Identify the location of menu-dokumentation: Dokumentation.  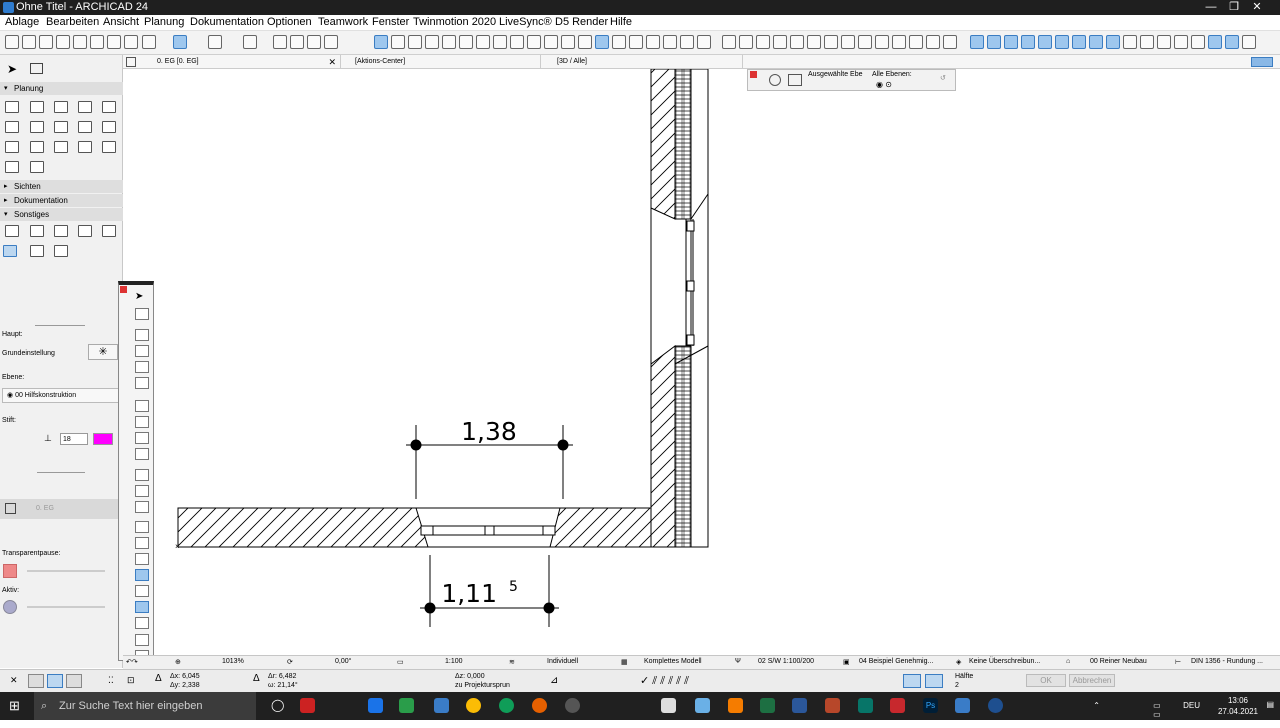
(227, 22).